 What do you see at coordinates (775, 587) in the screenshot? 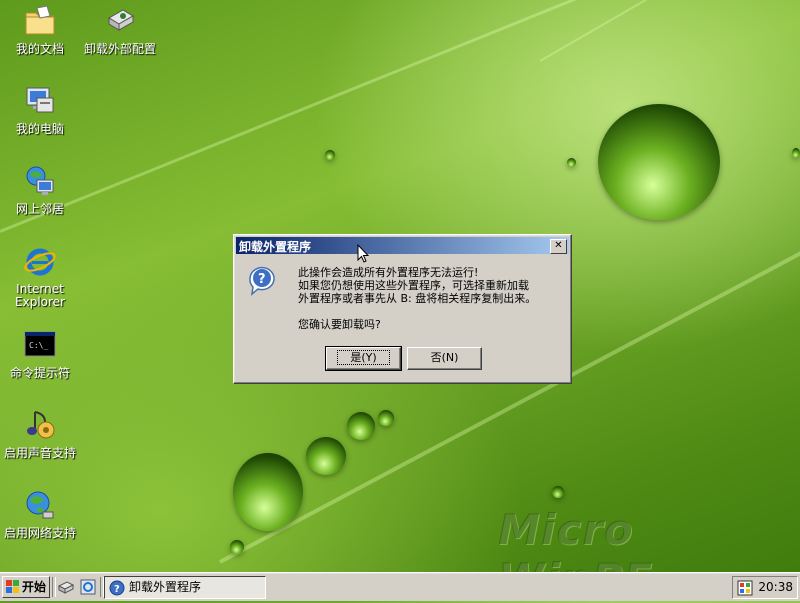
I see `clock: 20:38` at bounding box center [775, 587].